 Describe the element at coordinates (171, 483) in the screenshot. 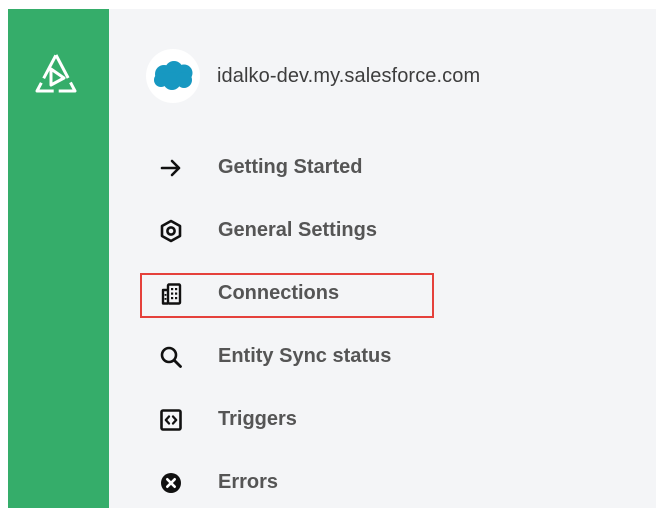

I see `error-circle-icon` at that location.